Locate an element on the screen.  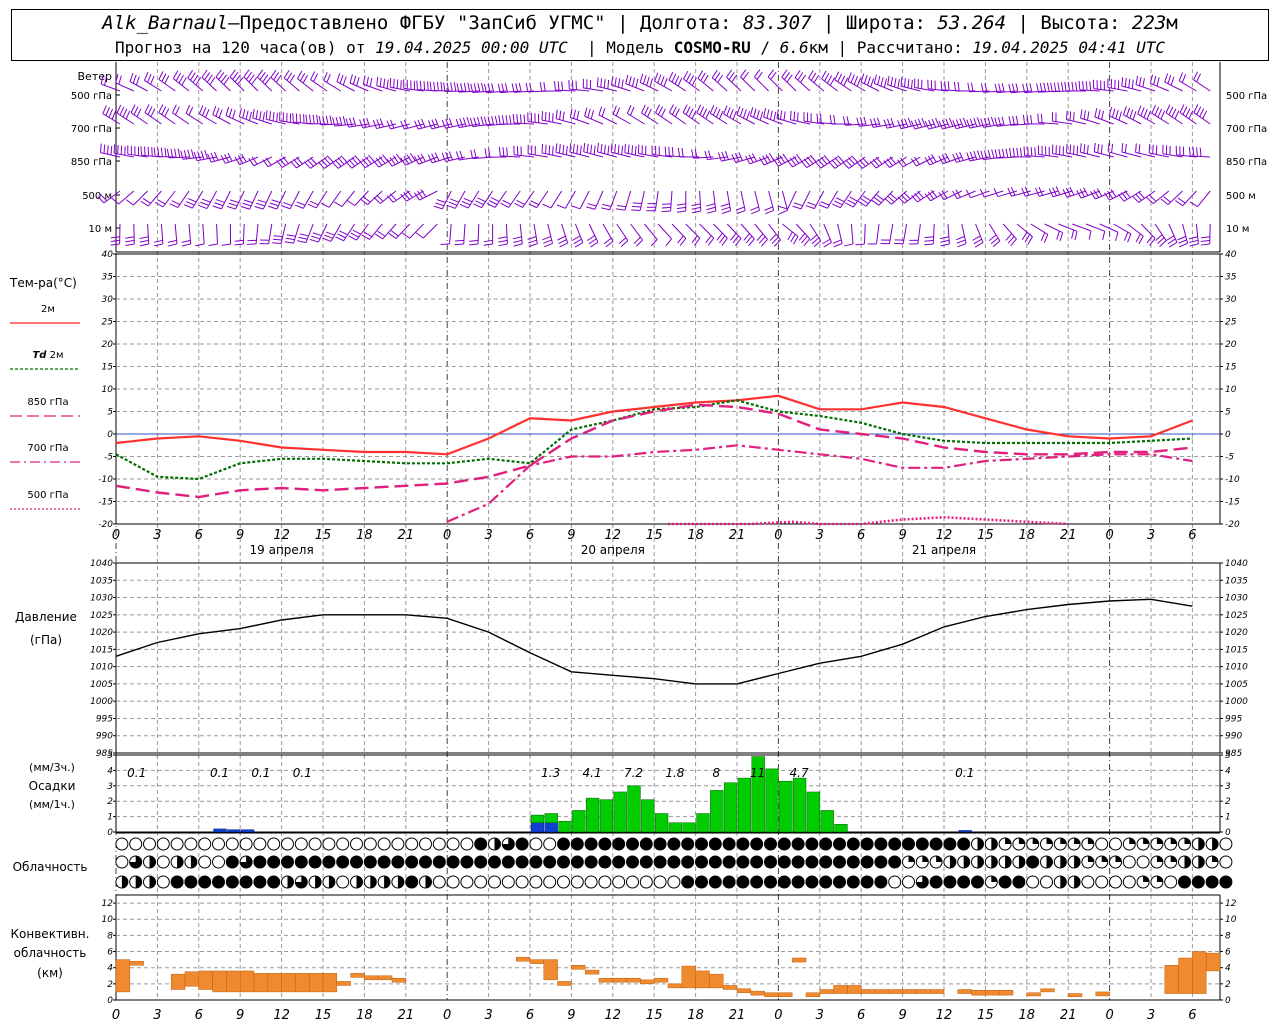
hour-tick-label: 3 is located at coordinates (1151, 535).